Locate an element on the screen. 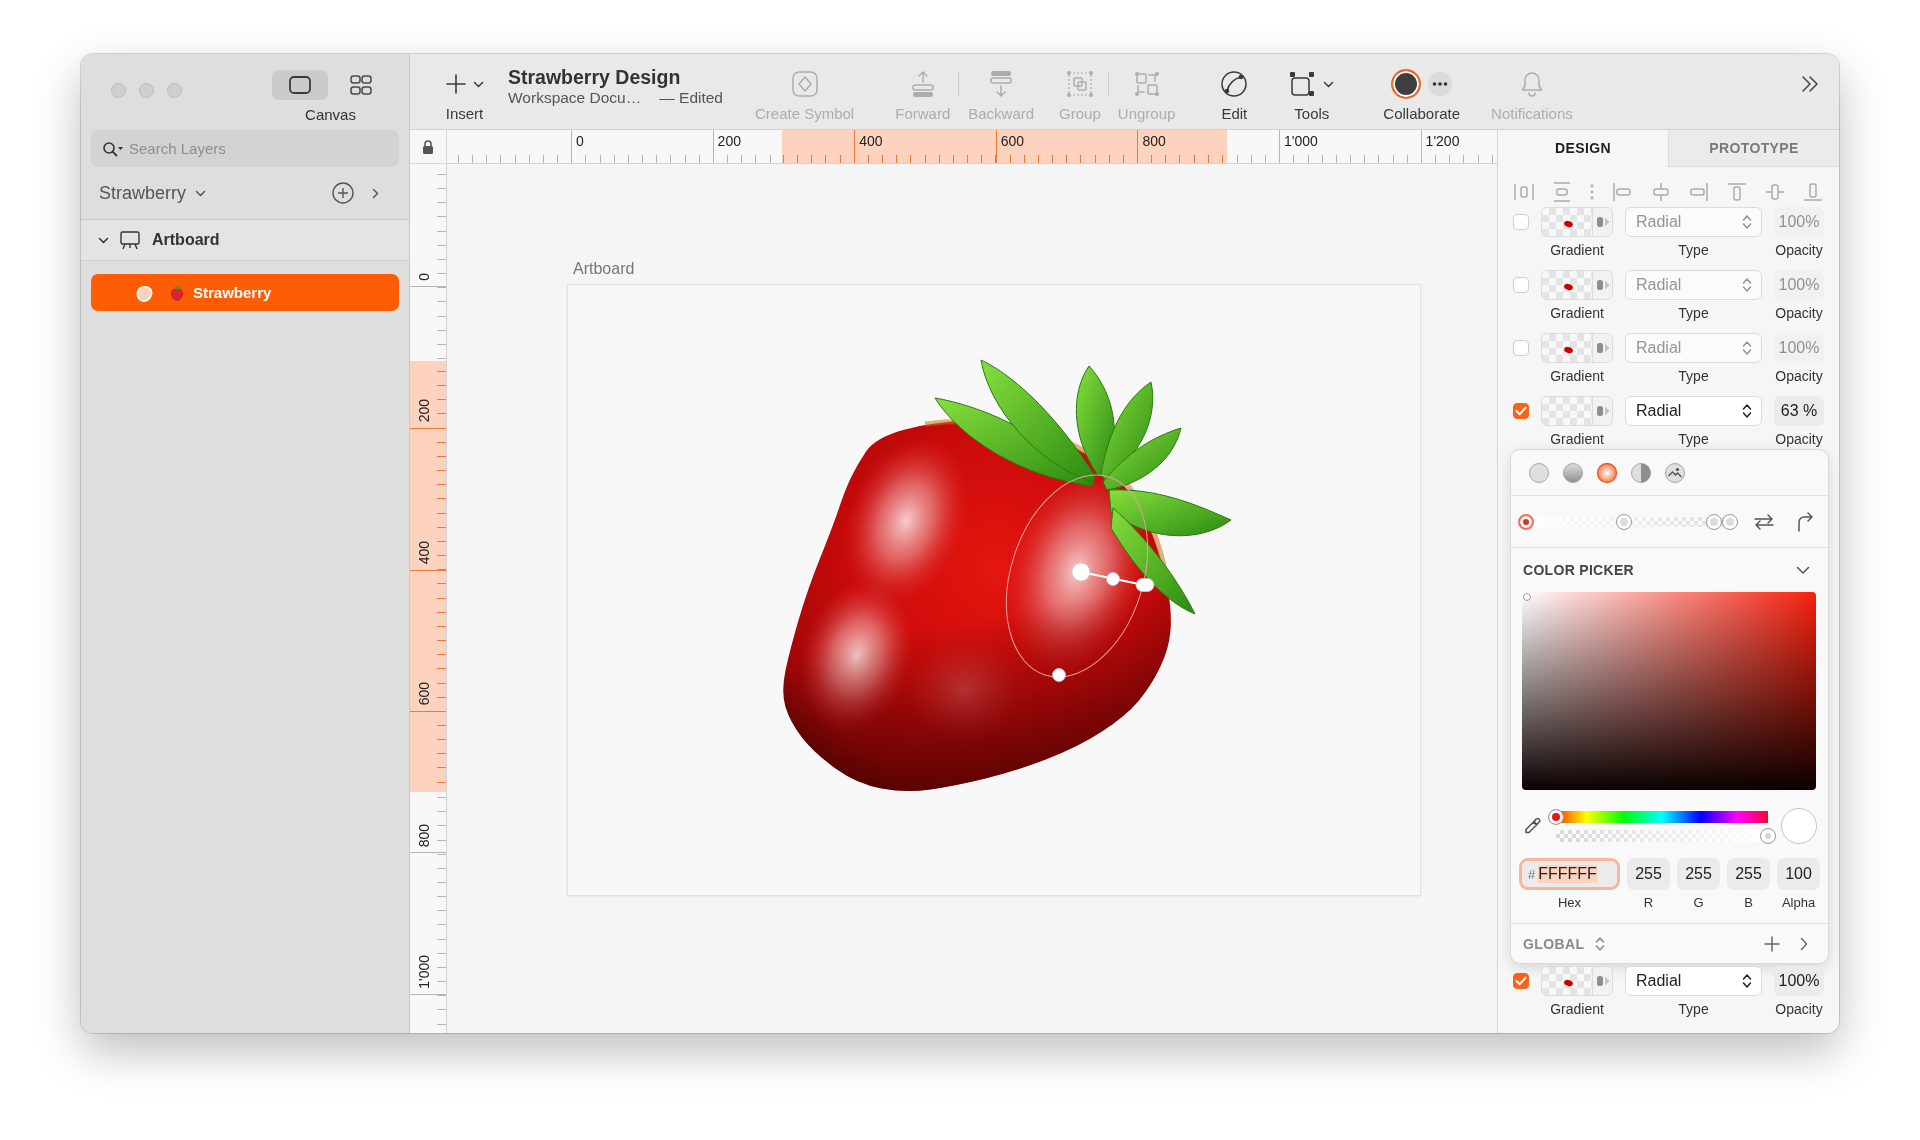  swatch-library-selector: GLOBAL is located at coordinates (1564, 943).